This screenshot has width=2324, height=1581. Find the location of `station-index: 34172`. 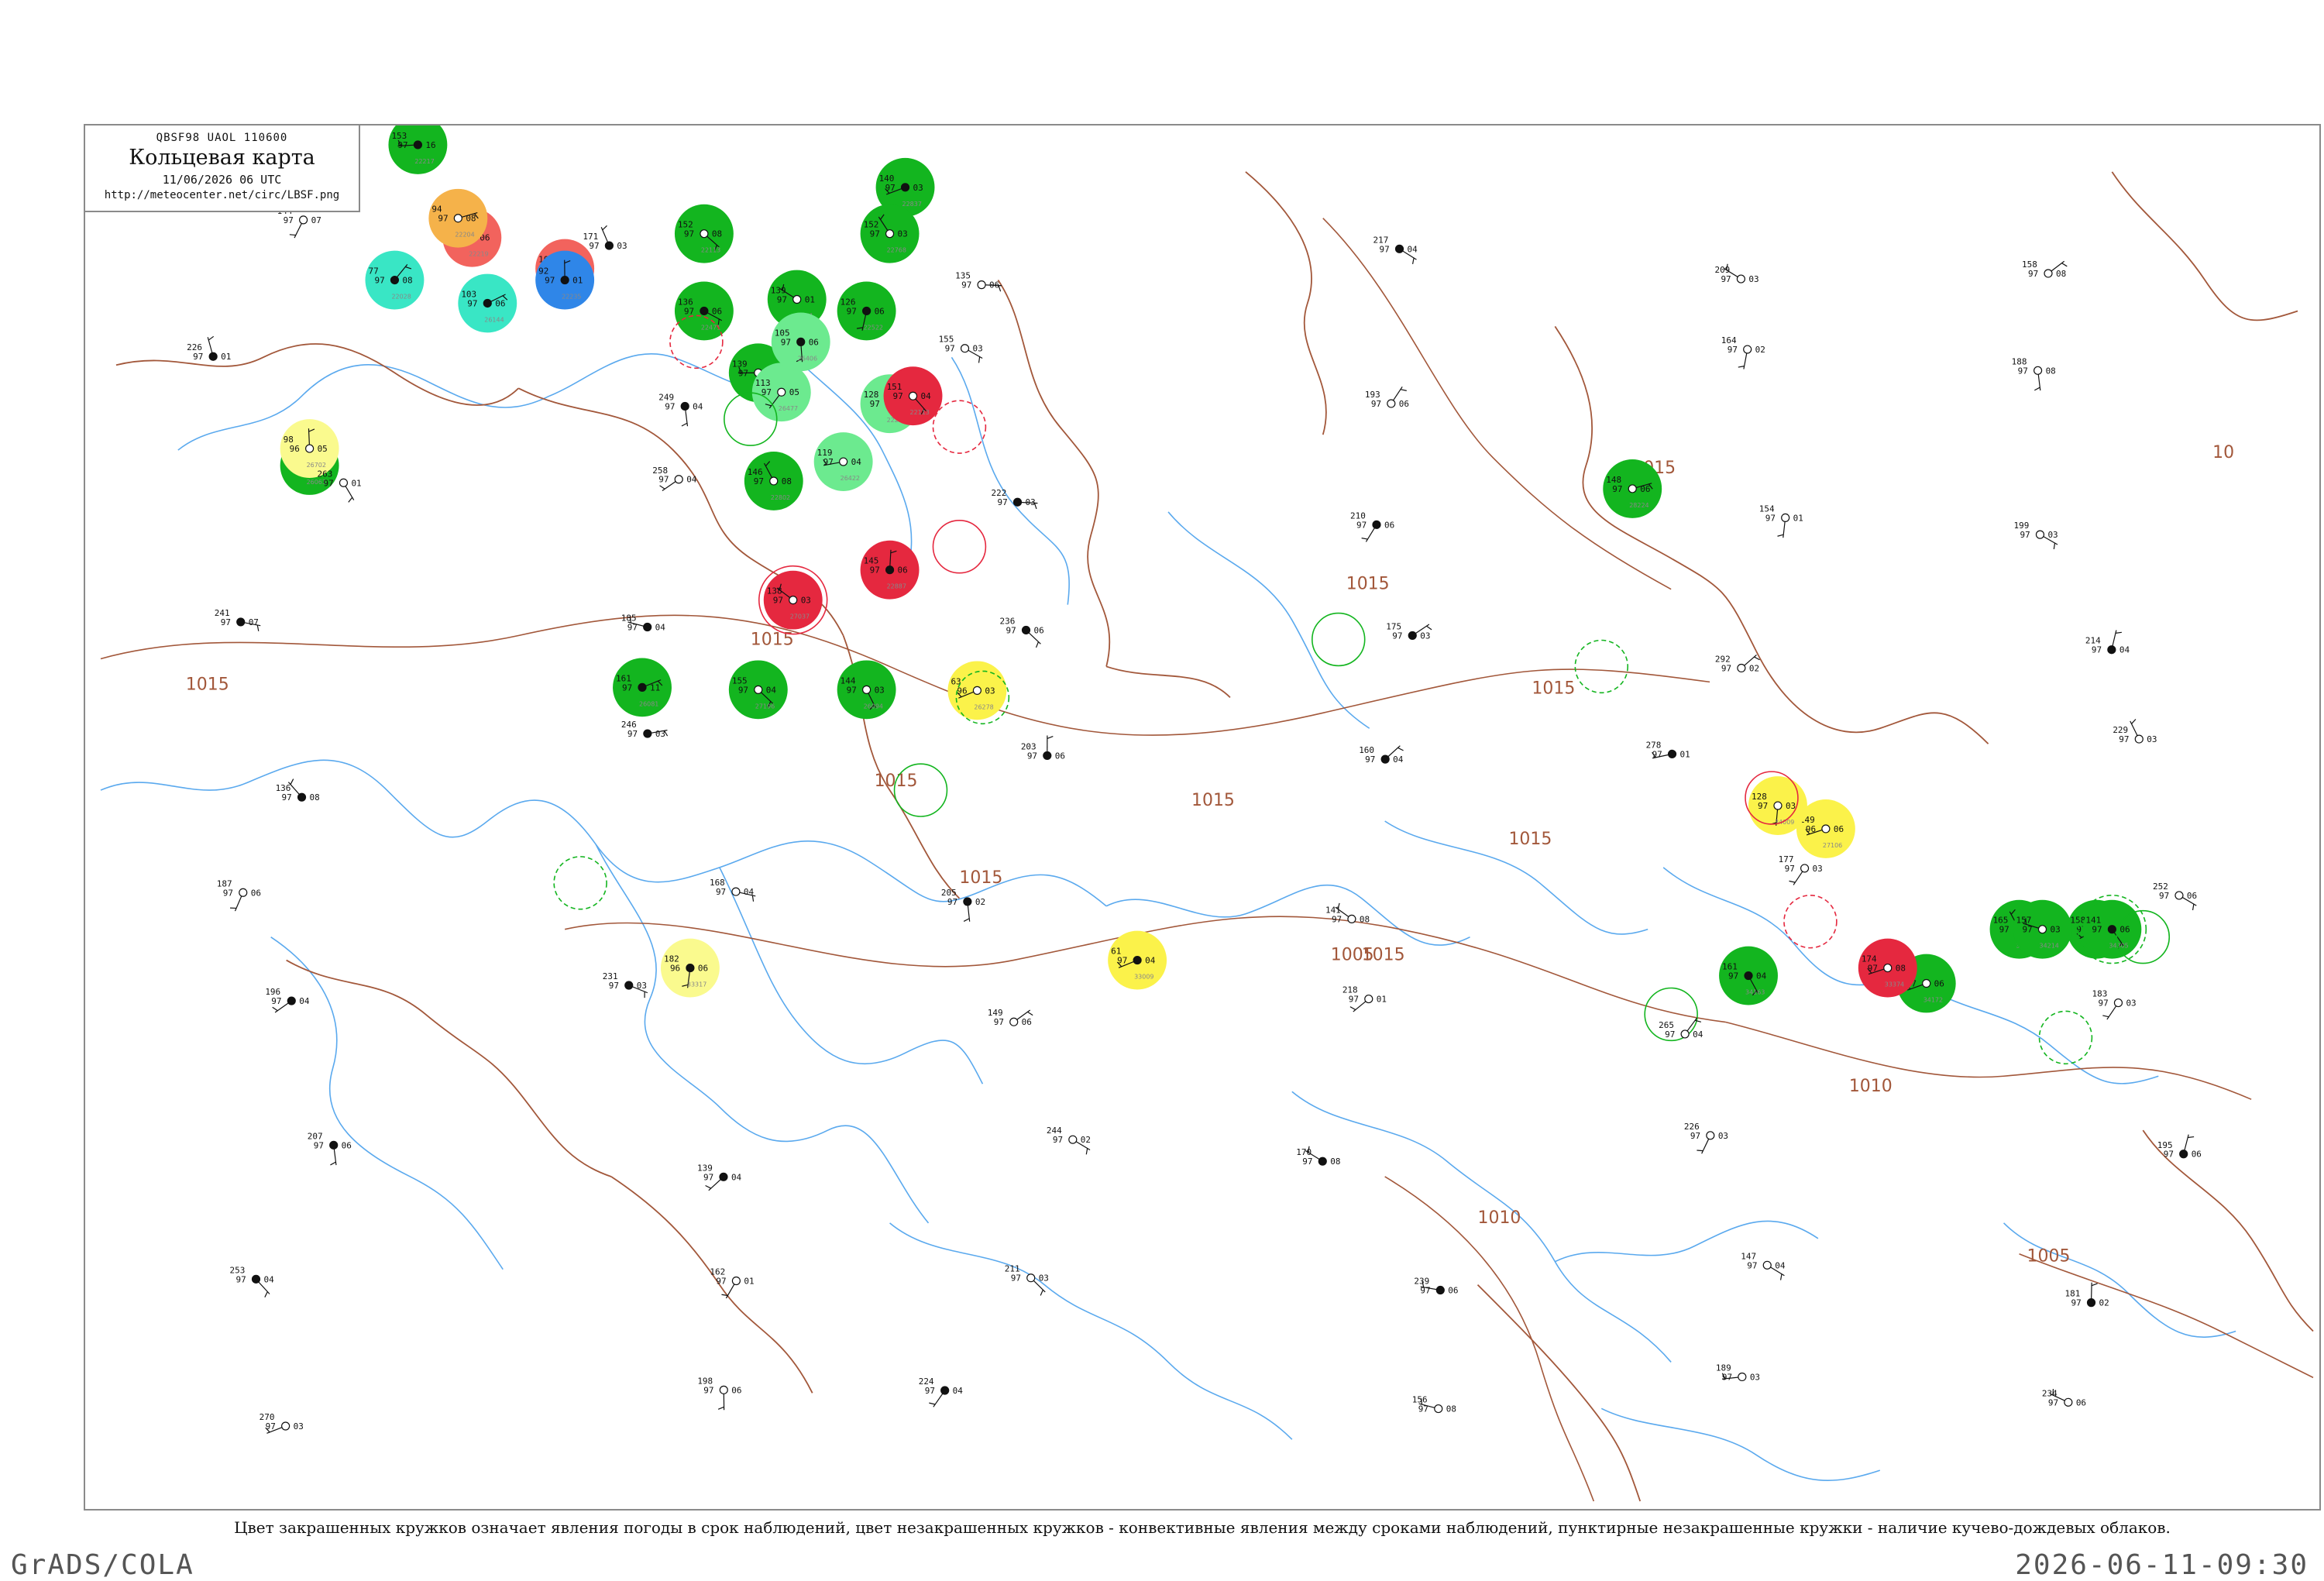

station-index: 34172 is located at coordinates (1933, 999).